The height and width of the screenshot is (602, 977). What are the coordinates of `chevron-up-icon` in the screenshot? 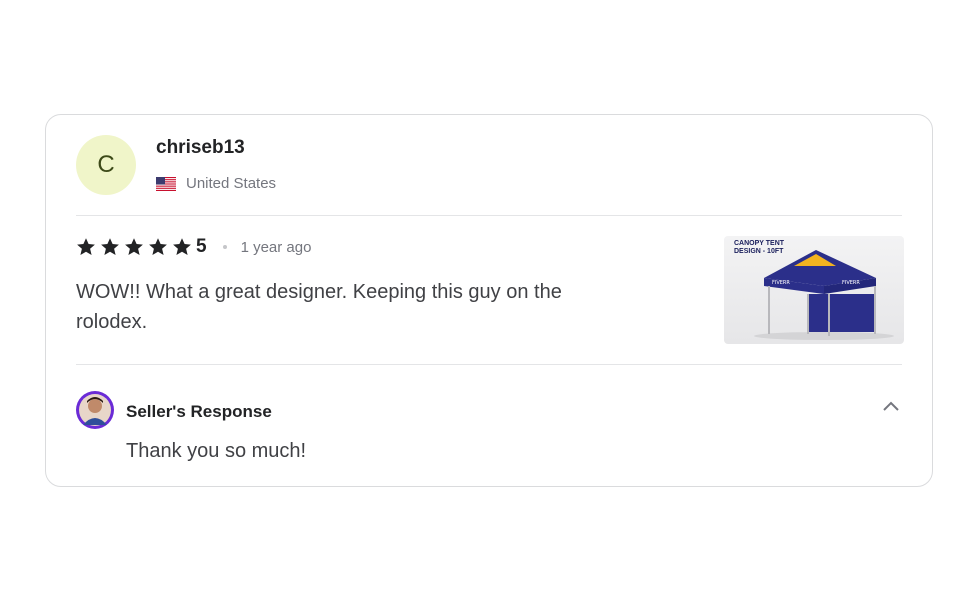 It's located at (891, 407).